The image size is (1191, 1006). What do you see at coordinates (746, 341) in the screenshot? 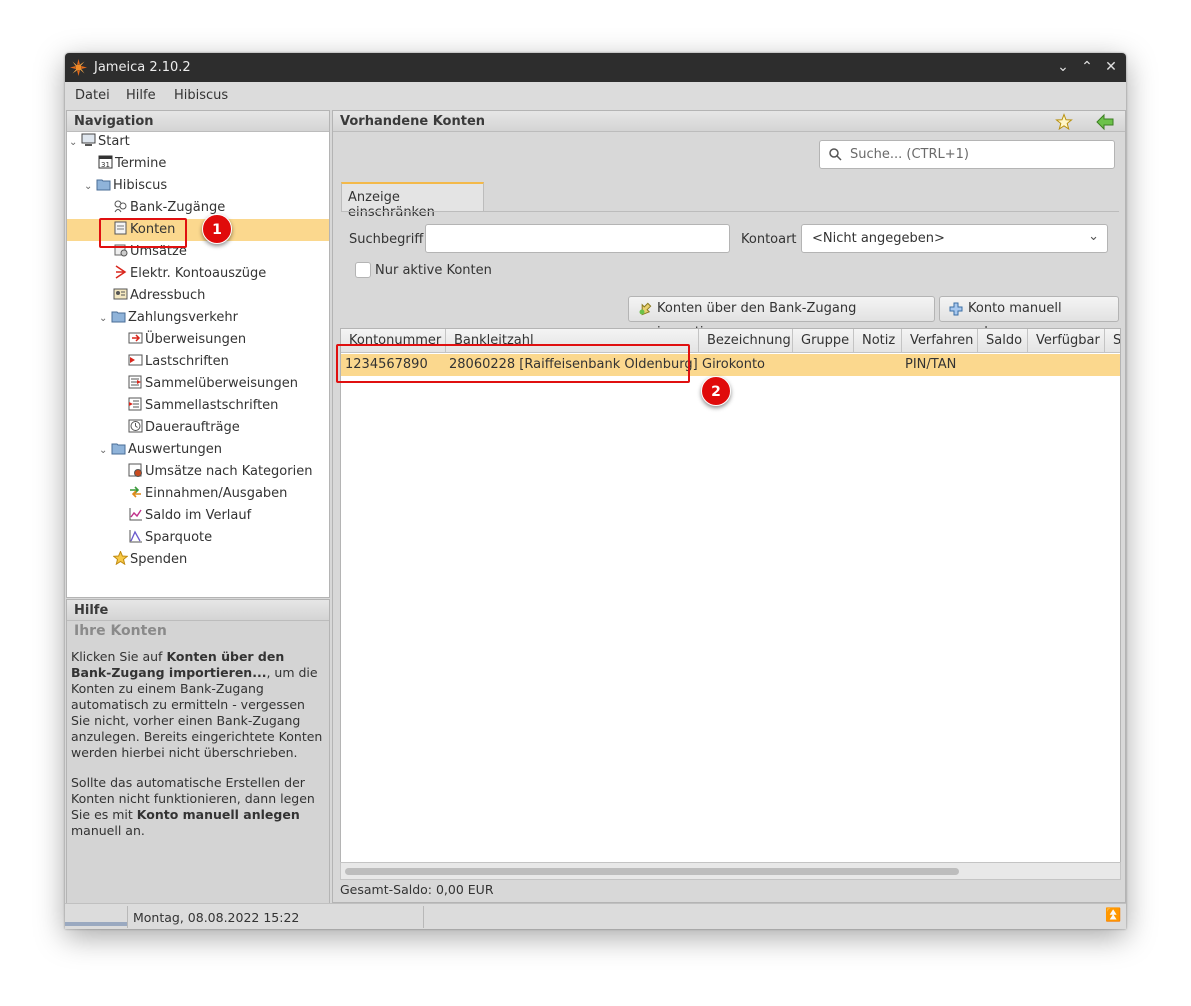
I see `column-header: Bezeichnung` at bounding box center [746, 341].